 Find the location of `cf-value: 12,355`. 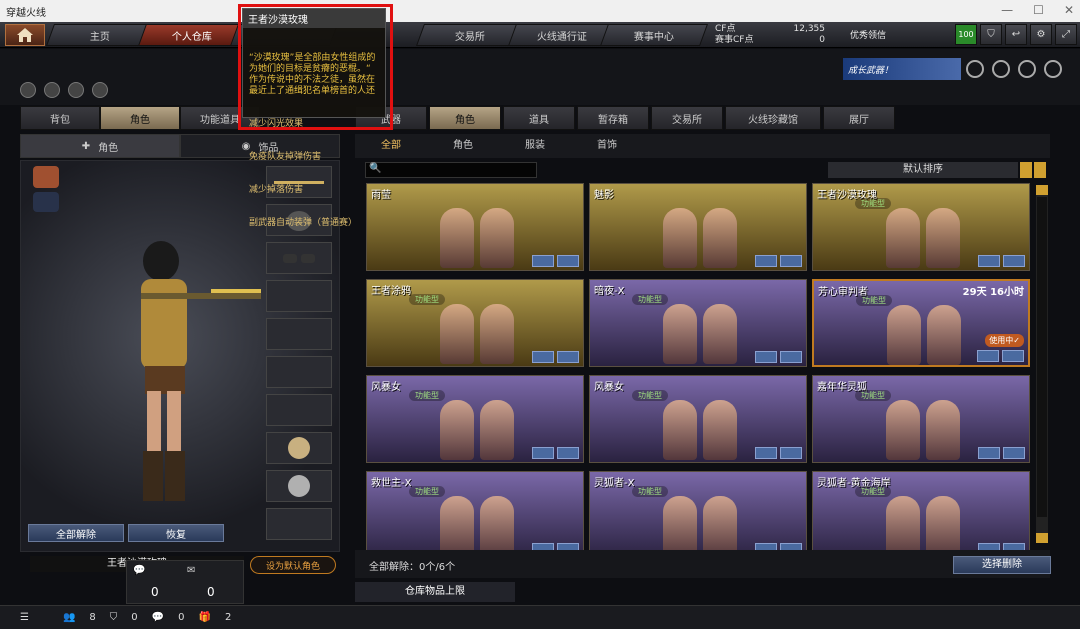

cf-value: 12,355 is located at coordinates (809, 29).